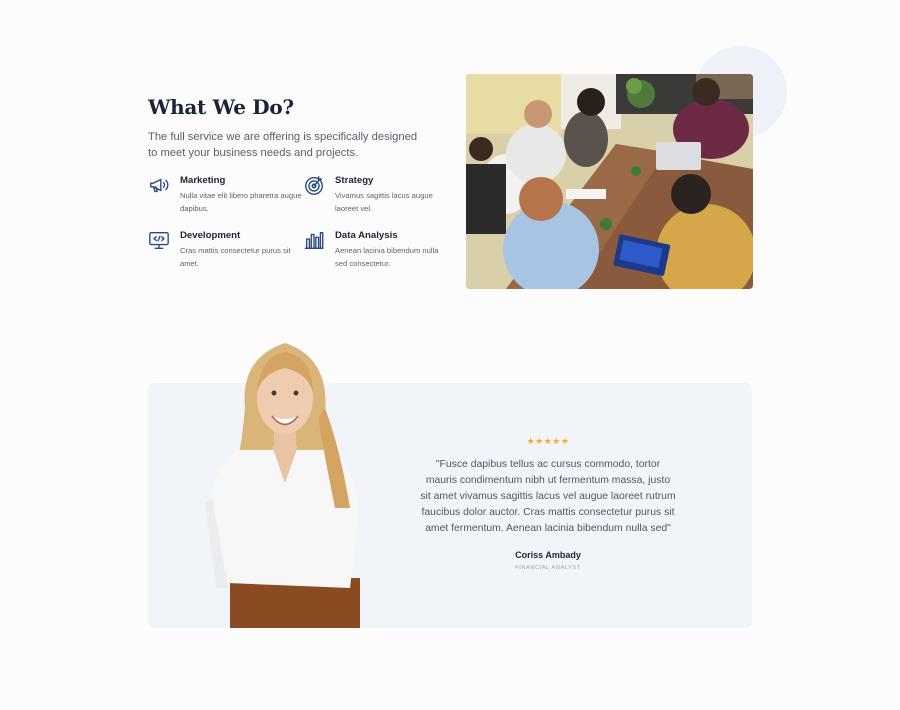 The image size is (900, 710). I want to click on testimonial-person-photo, so click(285, 483).